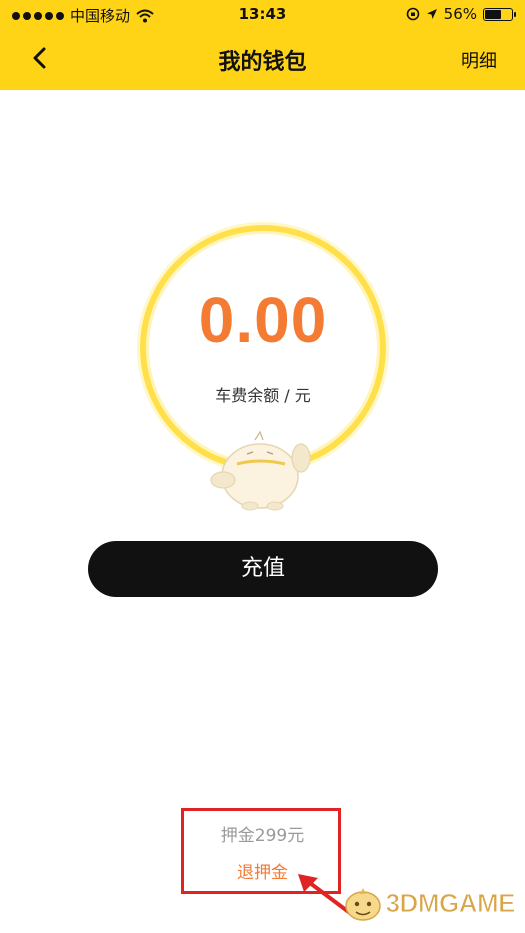  I want to click on battery-percent: 56%, so click(460, 14).